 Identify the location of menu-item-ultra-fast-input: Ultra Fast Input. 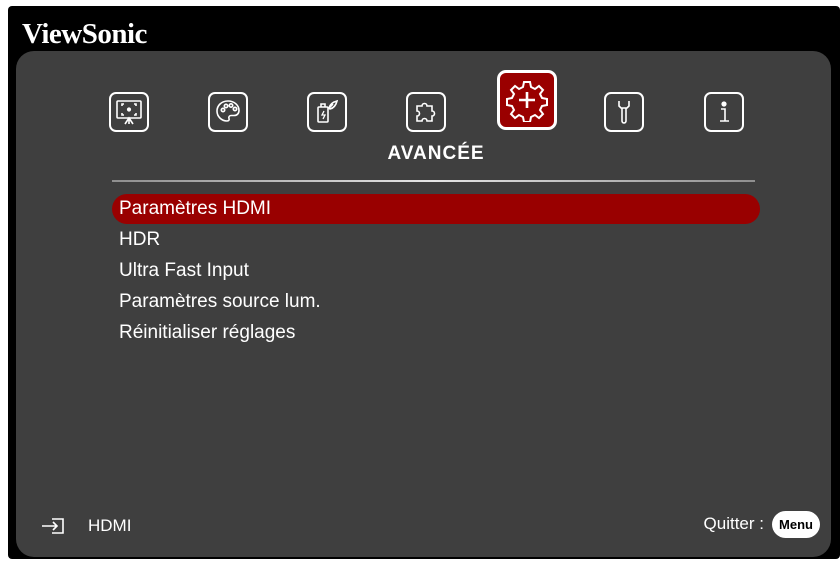
(436, 271).